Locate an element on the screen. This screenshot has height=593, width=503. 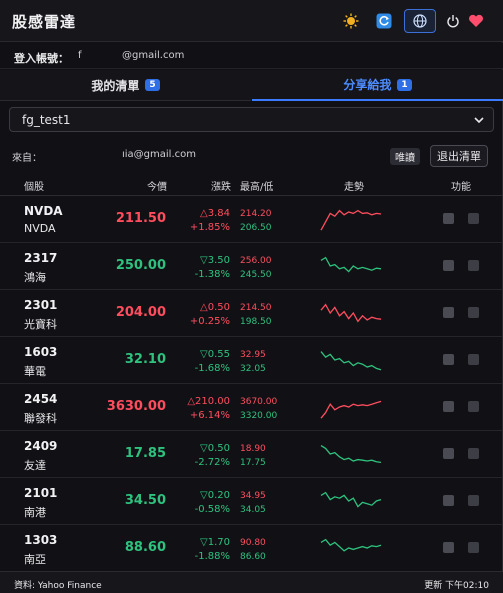
stock-row: 2409 友達 17.85 ▽0.50 -2.72% 18.90 17.75 is located at coordinates (251, 454).